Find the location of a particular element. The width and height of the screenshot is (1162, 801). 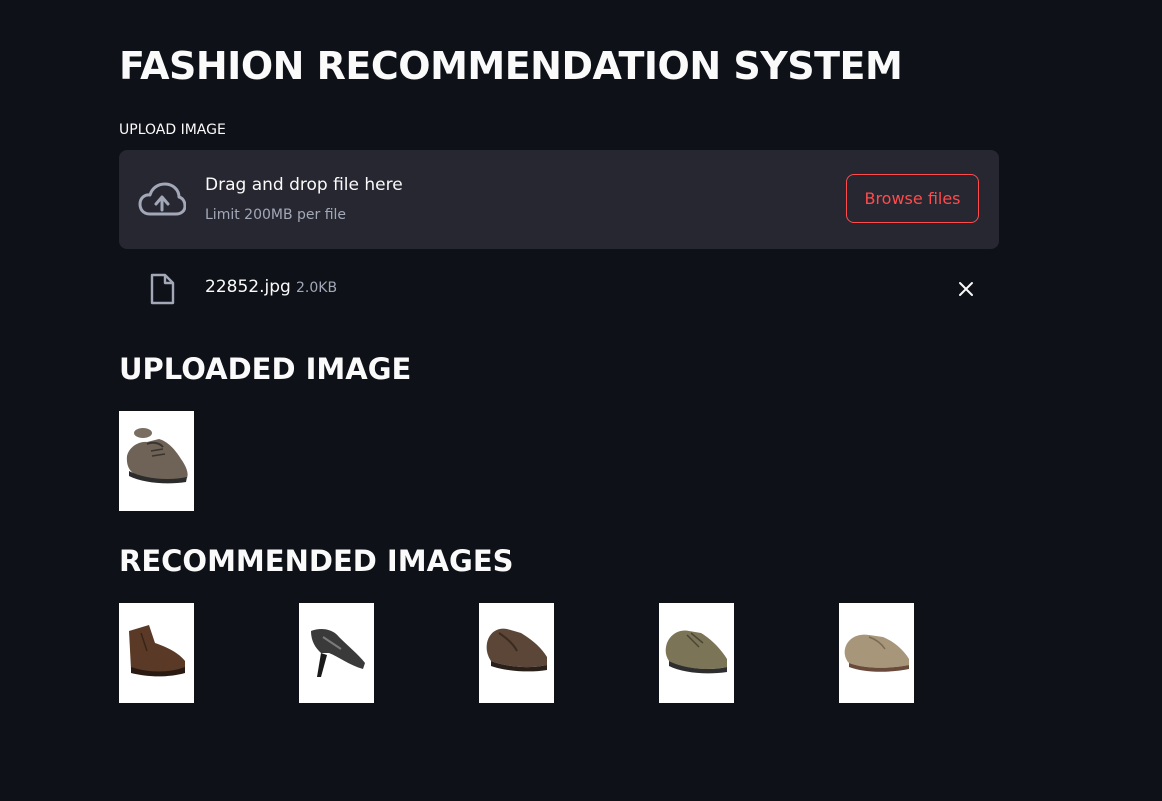

dropzone-instructions: Drag and drop file here is located at coordinates (304, 185).